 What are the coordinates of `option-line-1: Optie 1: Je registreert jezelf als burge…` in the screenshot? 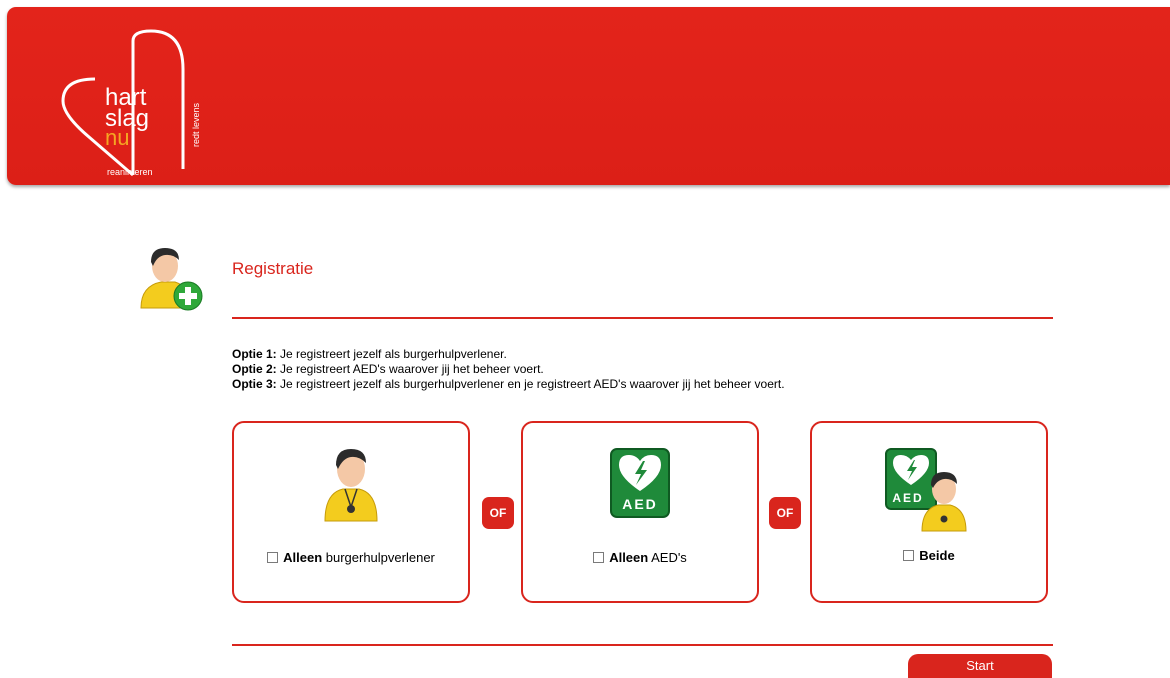 It's located at (508, 354).